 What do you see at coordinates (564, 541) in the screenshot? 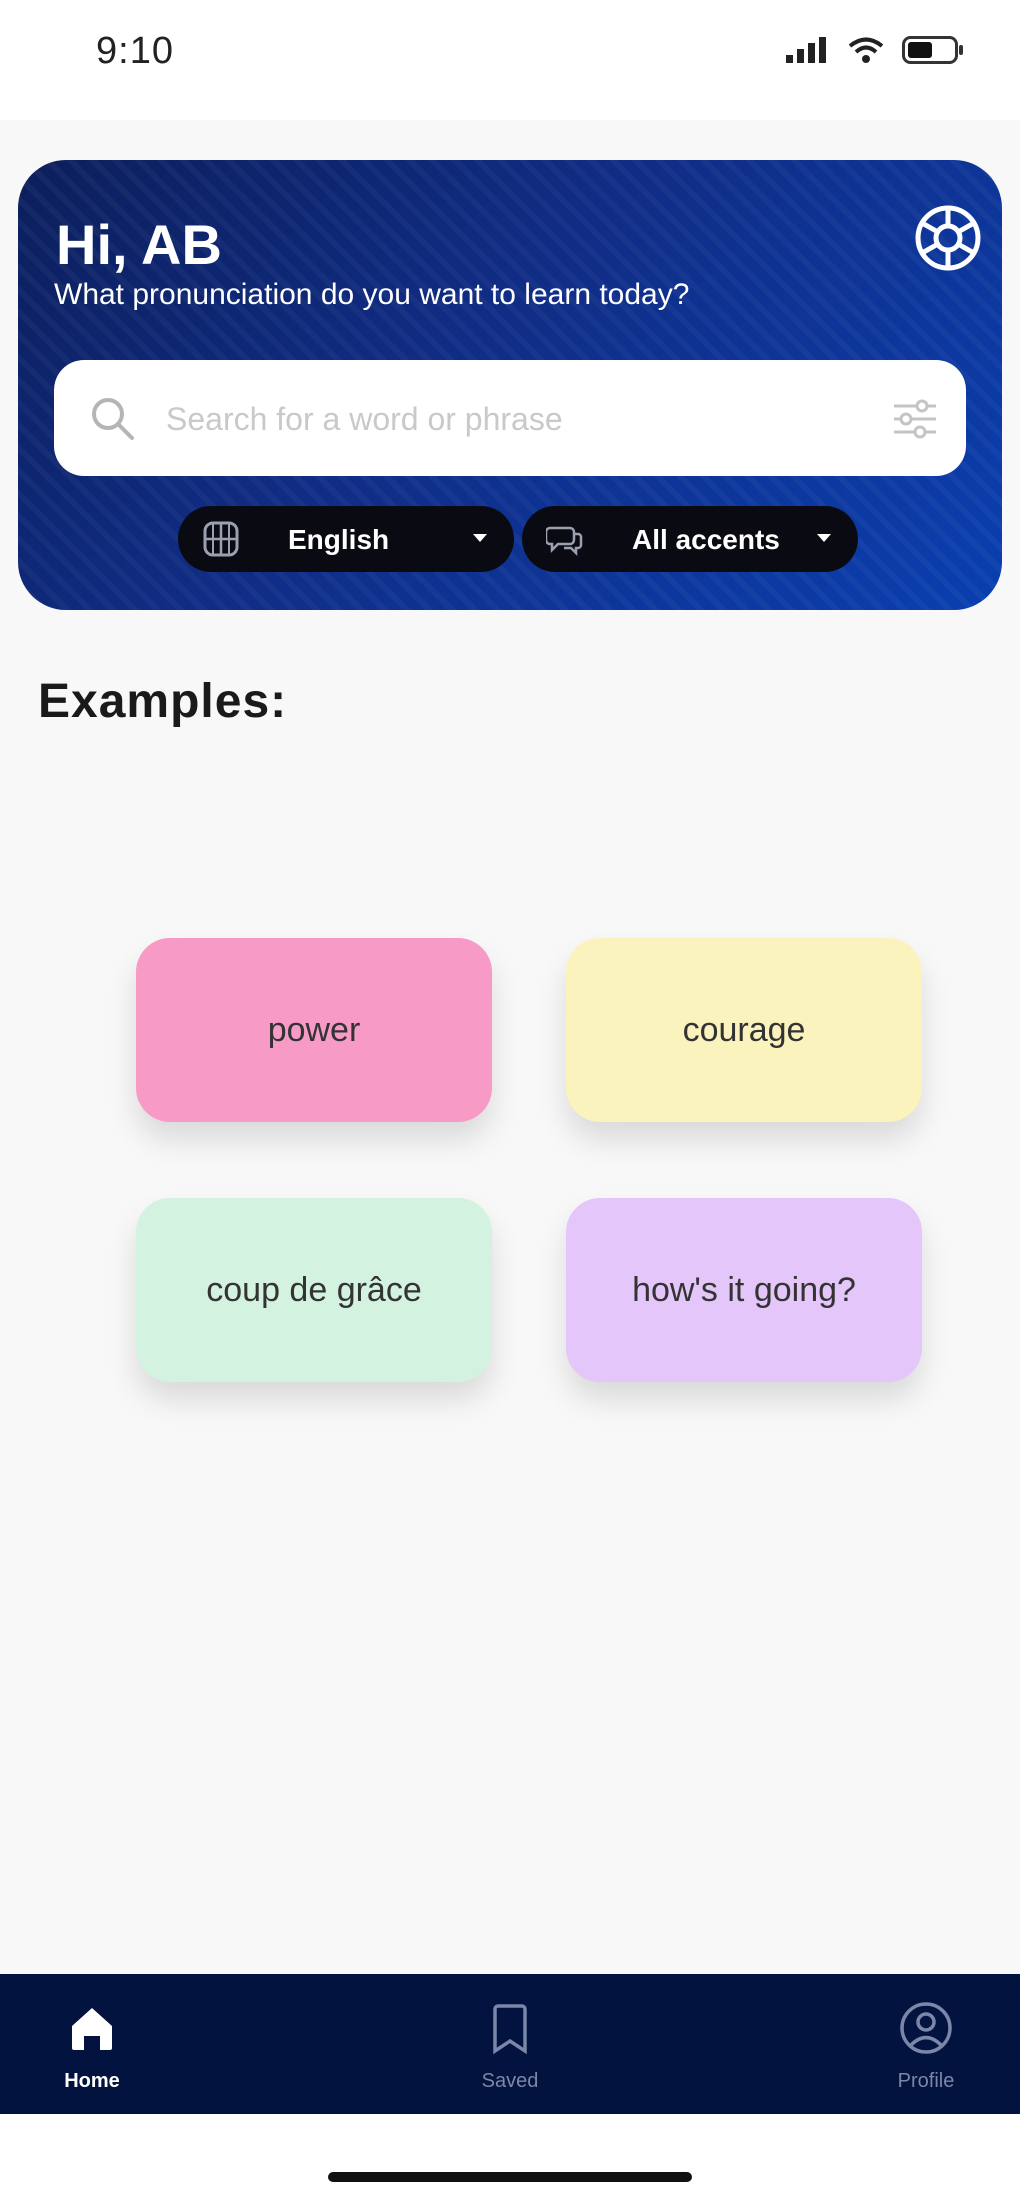
I see `speech-bubbles-icon` at bounding box center [564, 541].